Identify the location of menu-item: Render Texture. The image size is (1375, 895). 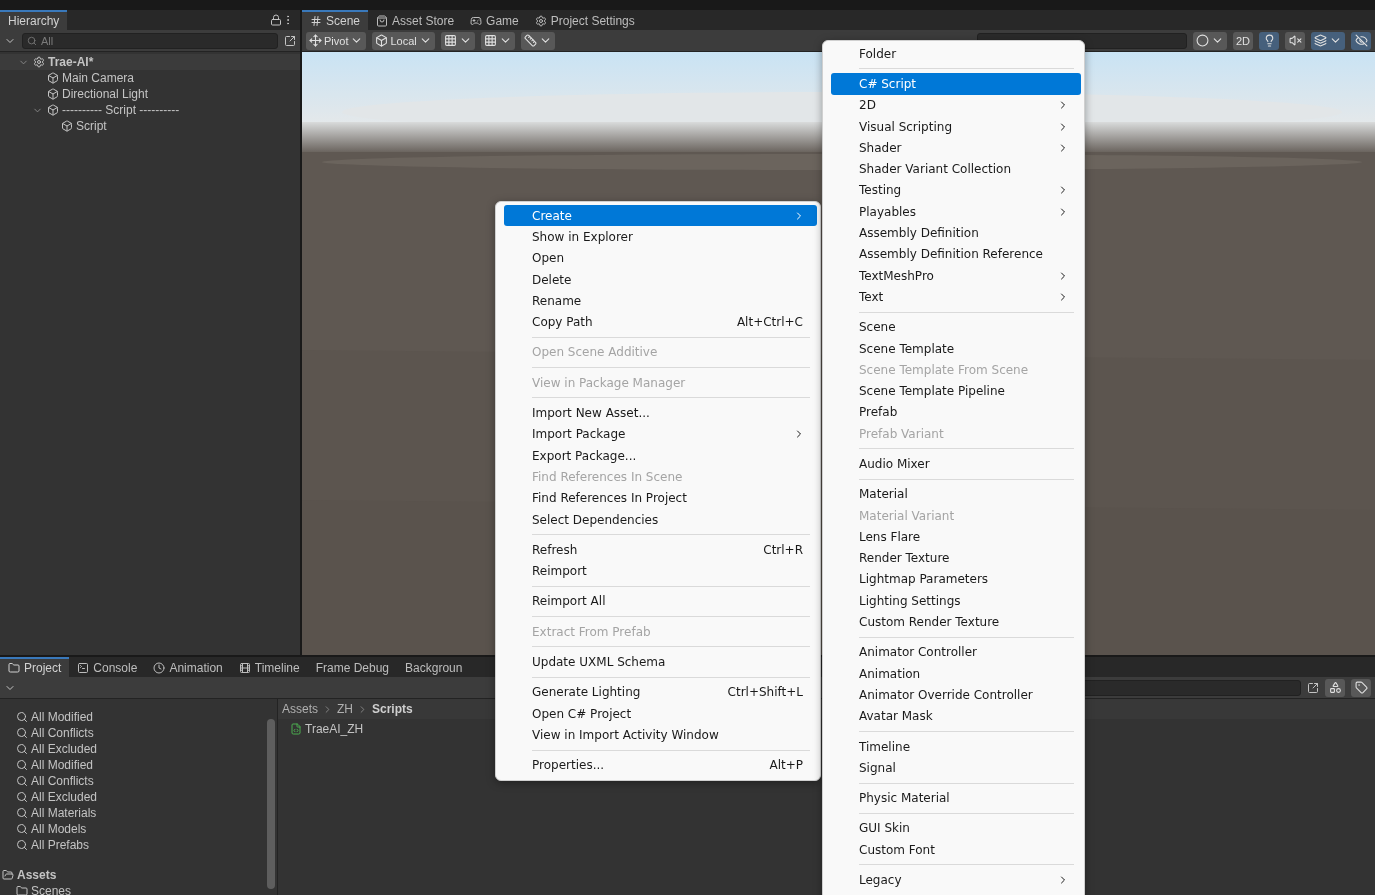
(956, 558).